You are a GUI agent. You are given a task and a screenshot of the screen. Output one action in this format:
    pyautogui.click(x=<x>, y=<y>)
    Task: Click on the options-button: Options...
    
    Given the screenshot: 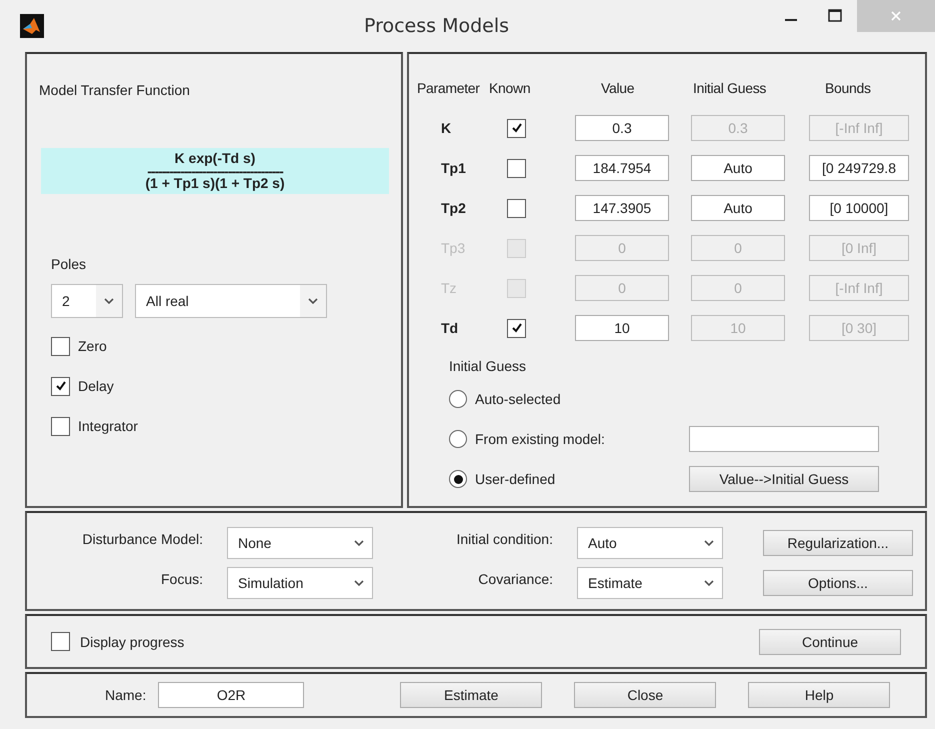 What is the action you would take?
    pyautogui.click(x=838, y=583)
    